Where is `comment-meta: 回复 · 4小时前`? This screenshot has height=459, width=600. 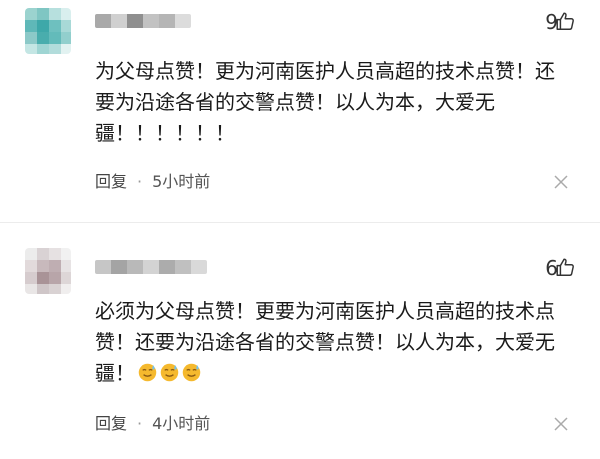 comment-meta: 回复 · 4小时前 is located at coordinates (152, 424).